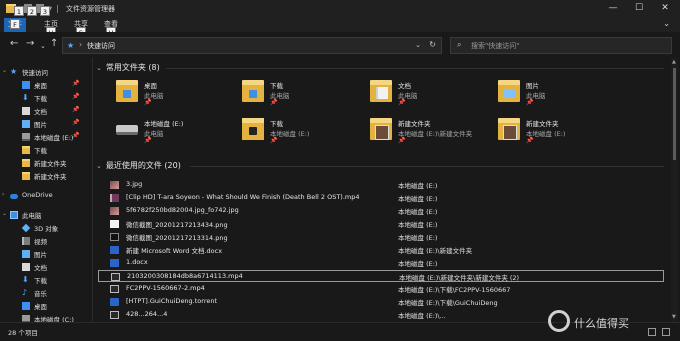 This screenshot has width=680, height=341. Describe the element at coordinates (114, 302) in the screenshot. I see `torrent-file-icon` at that location.